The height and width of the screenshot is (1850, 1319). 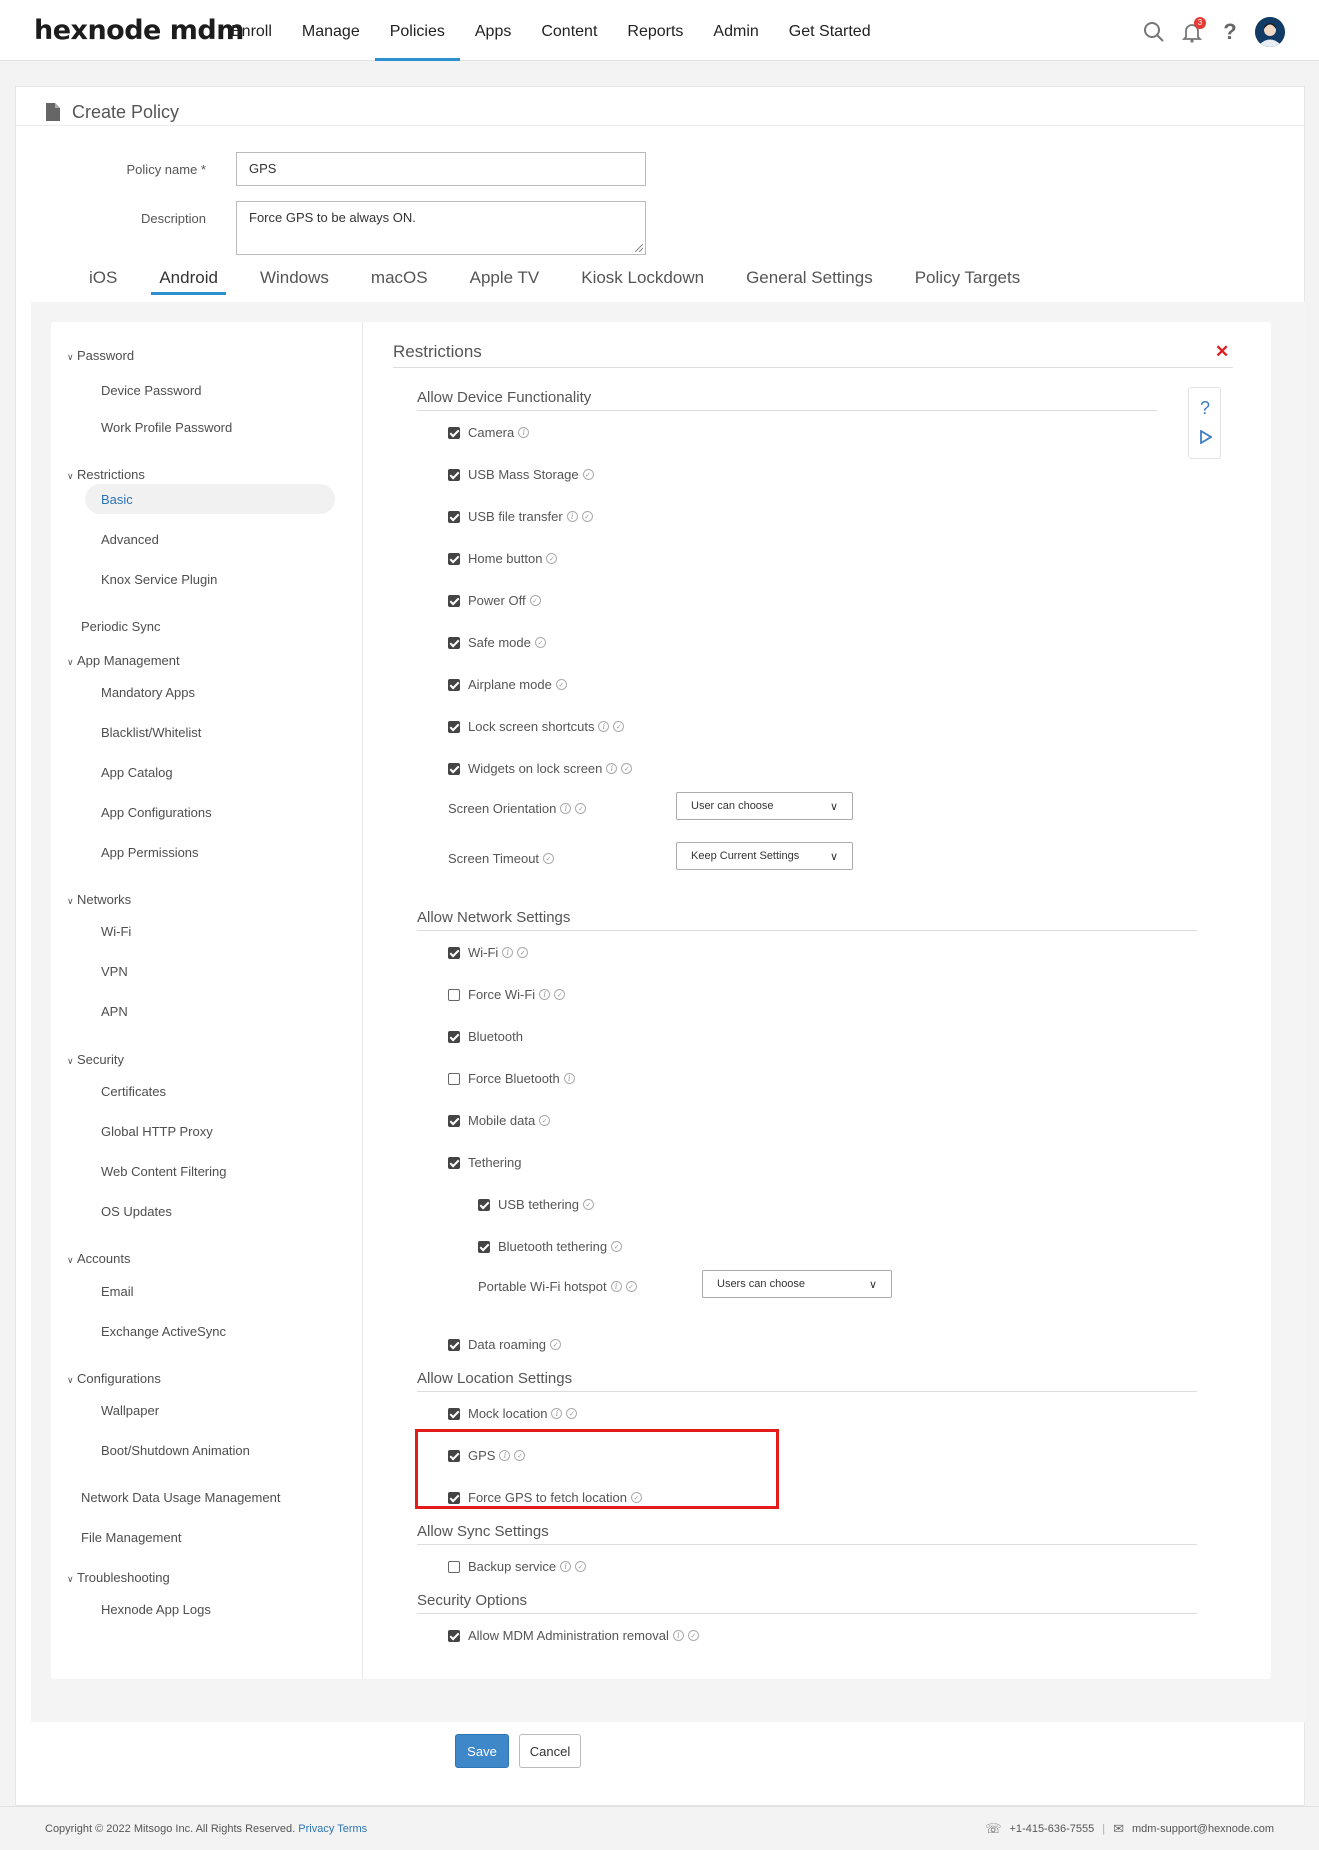 What do you see at coordinates (103, 280) in the screenshot?
I see `tab-ios: iOS` at bounding box center [103, 280].